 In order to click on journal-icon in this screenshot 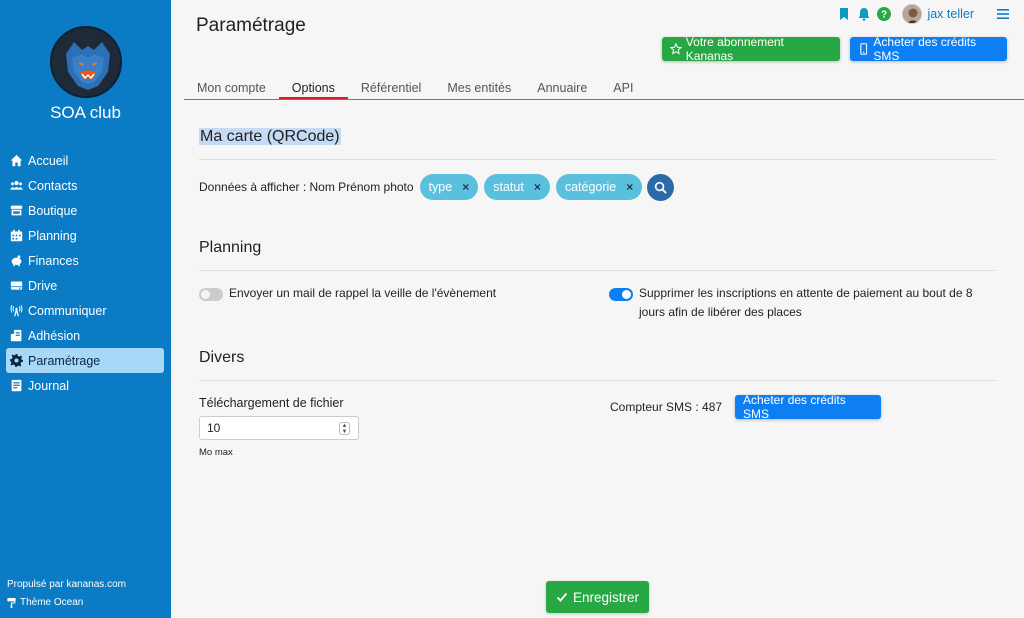, I will do `click(16, 385)`.